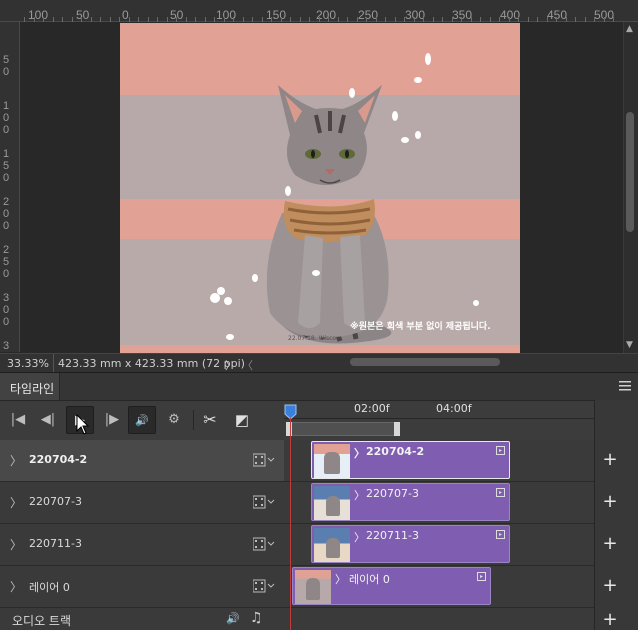 Image resolution: width=638 pixels, height=630 pixels. Describe the element at coordinates (6, 310) in the screenshot. I see `ruler-label: 3 0 0` at that location.